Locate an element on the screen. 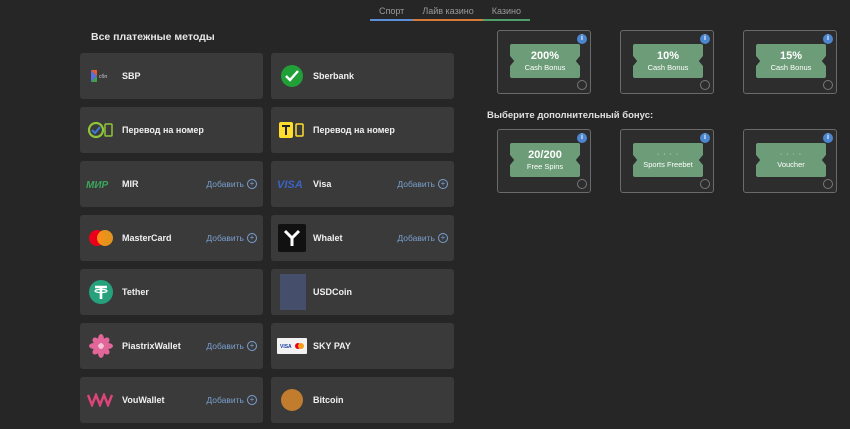  transfer-green-icon is located at coordinates (101, 130).